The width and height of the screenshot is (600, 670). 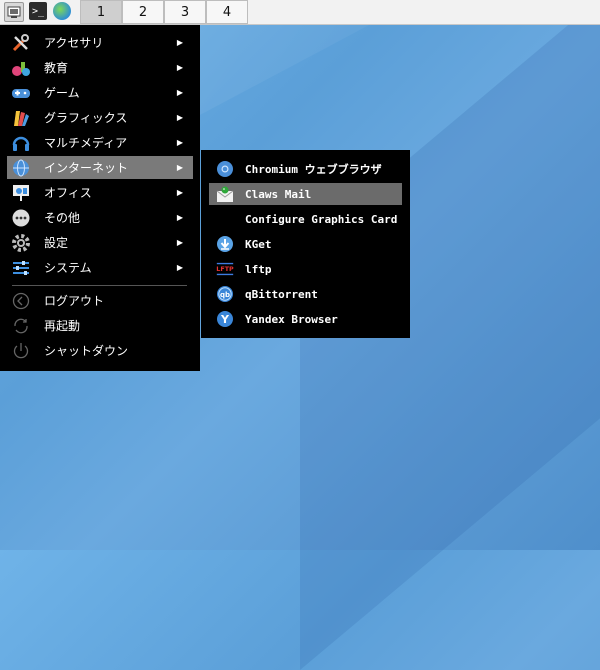 I want to click on claws-mail-icon, so click(x=225, y=194).